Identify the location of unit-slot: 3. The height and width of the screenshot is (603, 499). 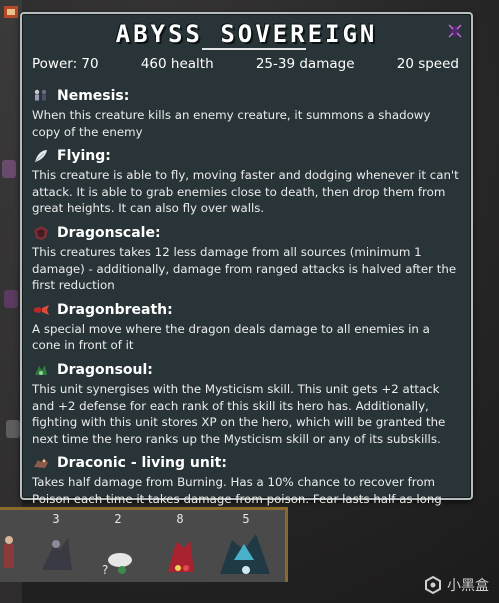
(56, 546).